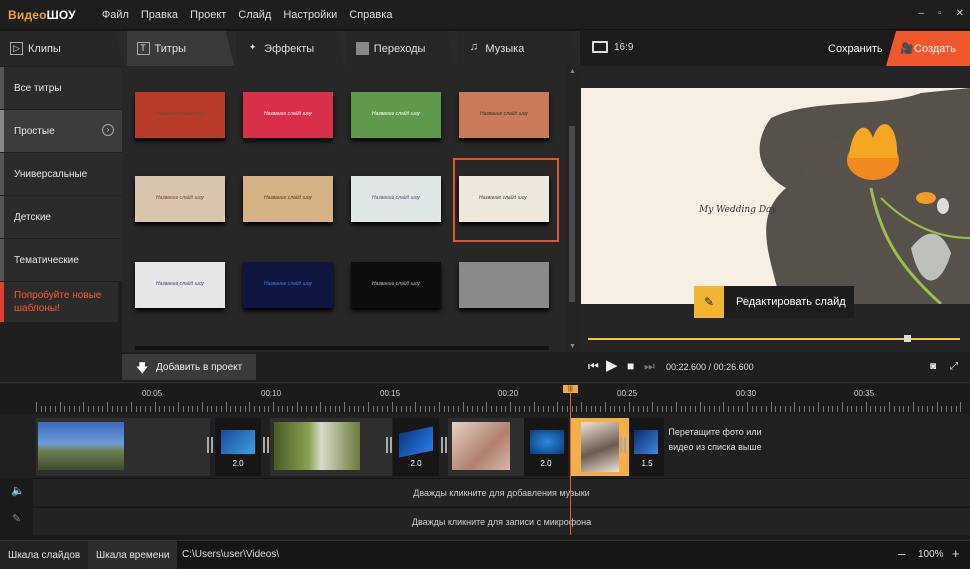 The image size is (970, 569). Describe the element at coordinates (960, 13) in the screenshot. I see `close-icon: ✕` at that location.